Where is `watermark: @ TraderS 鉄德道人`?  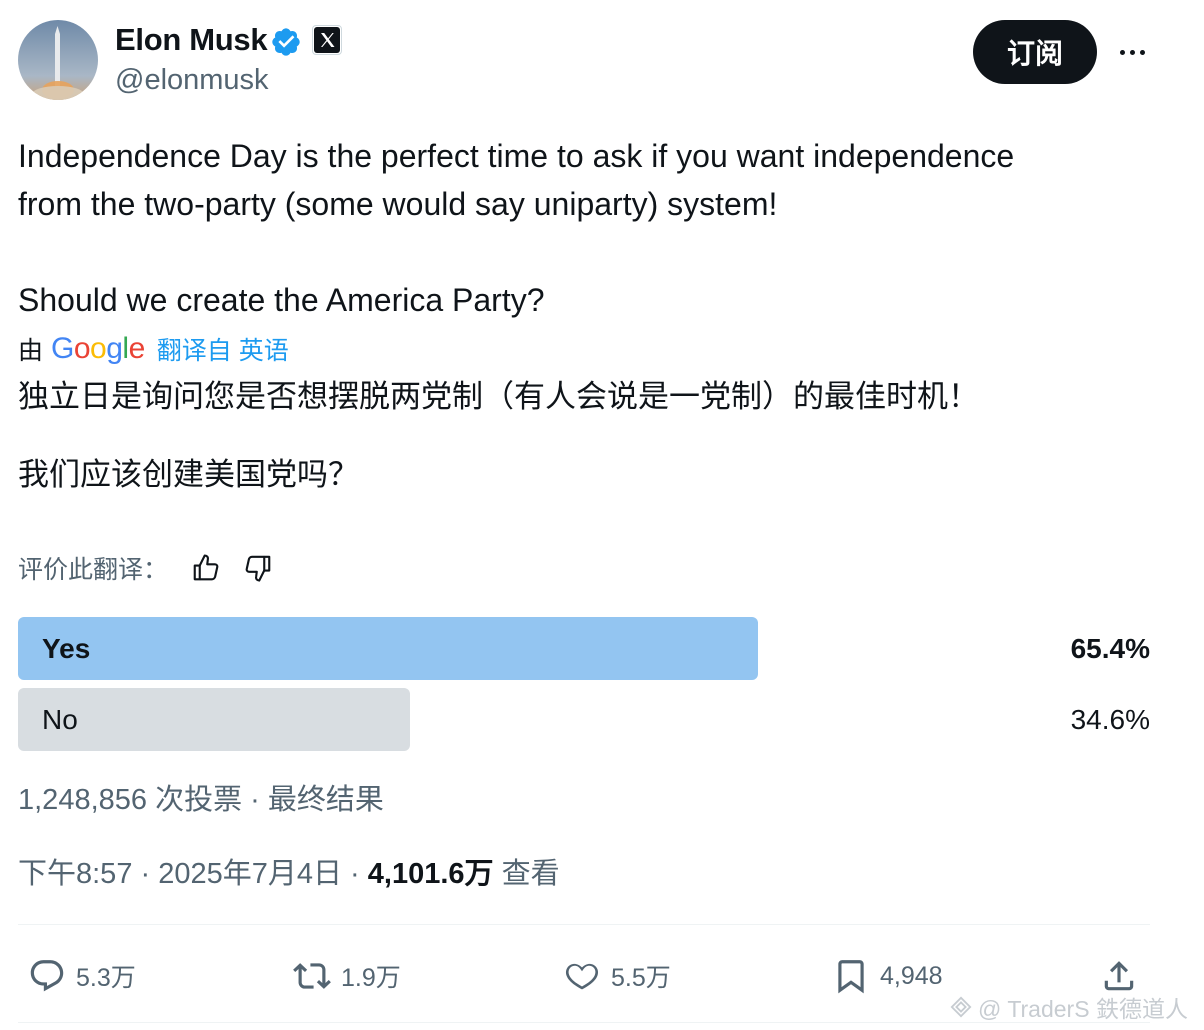 watermark: @ TraderS 鉄德道人 is located at coordinates (1069, 1007).